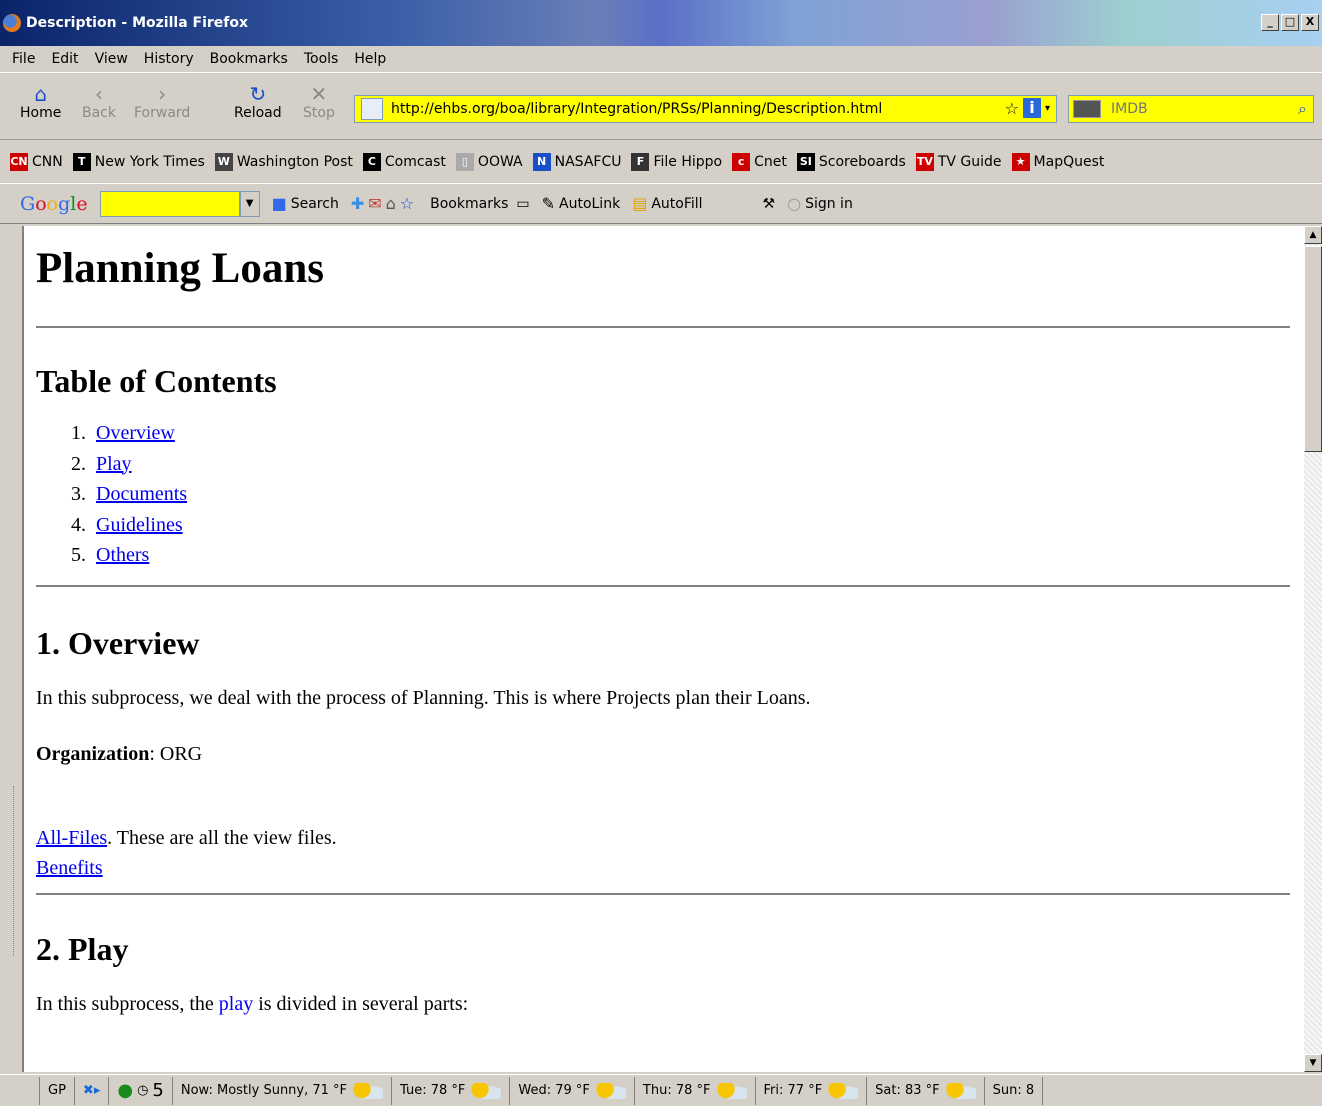  Describe the element at coordinates (236, 1004) in the screenshot. I see `play-link: play` at that location.